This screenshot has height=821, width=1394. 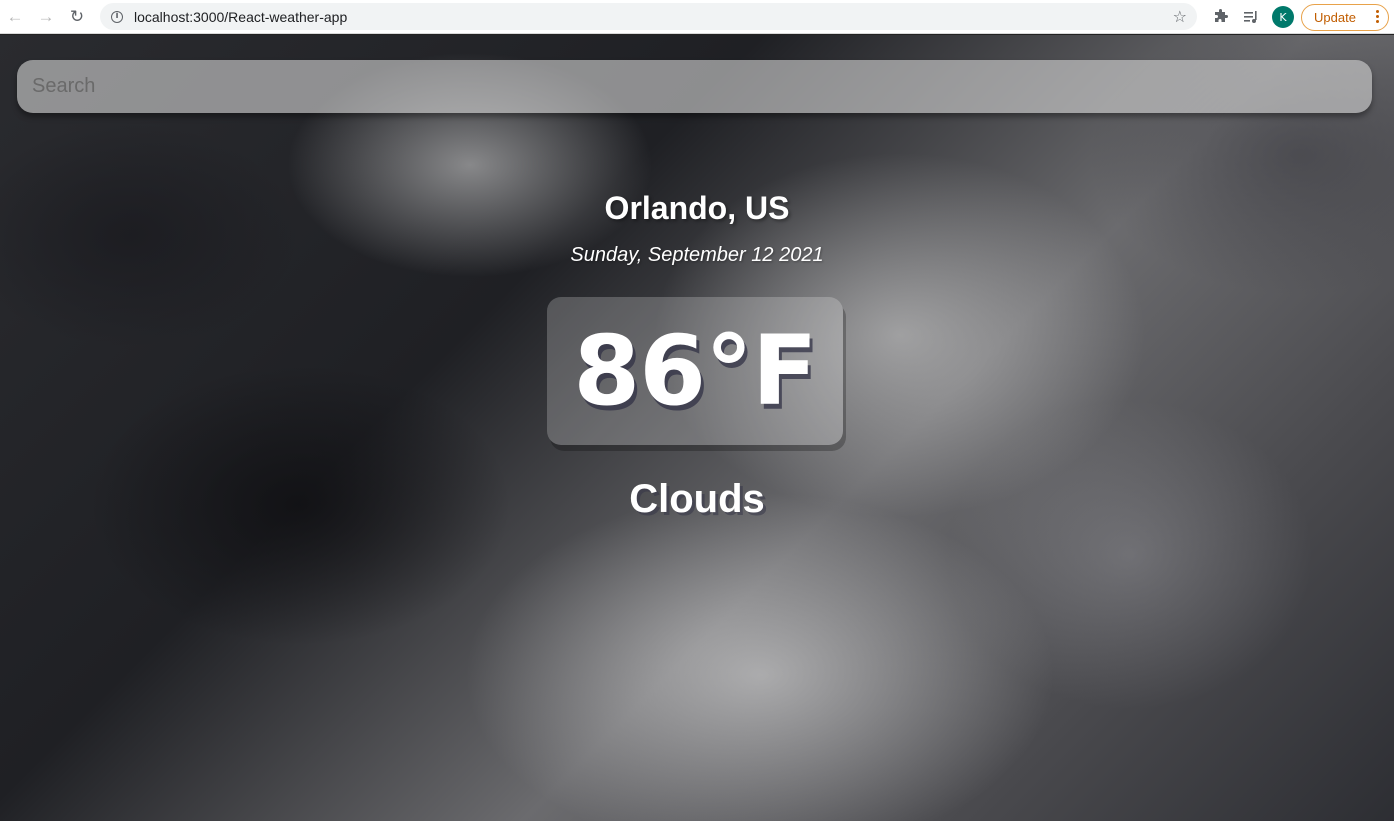 I want to click on site-info-icon: i, so click(x=117, y=16).